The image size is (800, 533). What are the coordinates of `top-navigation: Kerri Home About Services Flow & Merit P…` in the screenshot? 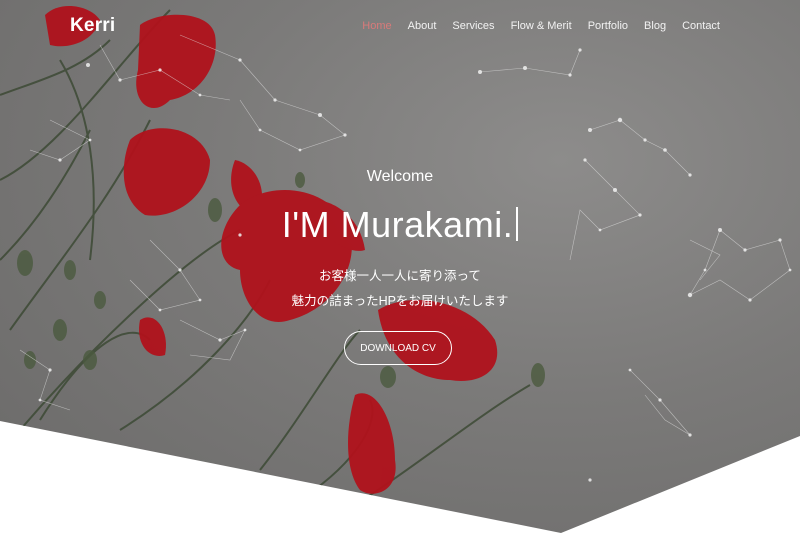 It's located at (400, 28).